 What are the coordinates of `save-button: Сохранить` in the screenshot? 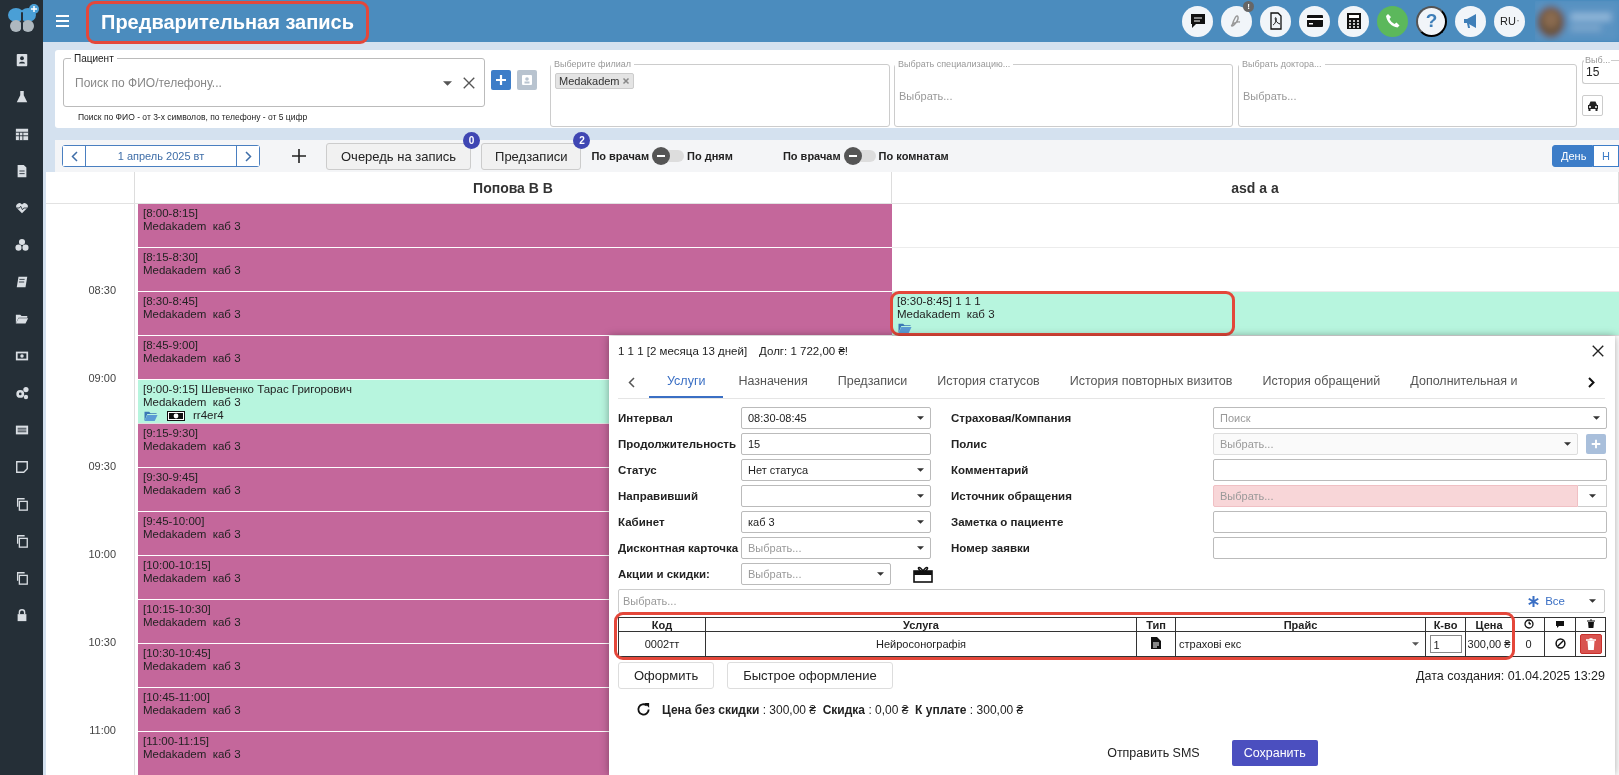 It's located at (1274, 753).